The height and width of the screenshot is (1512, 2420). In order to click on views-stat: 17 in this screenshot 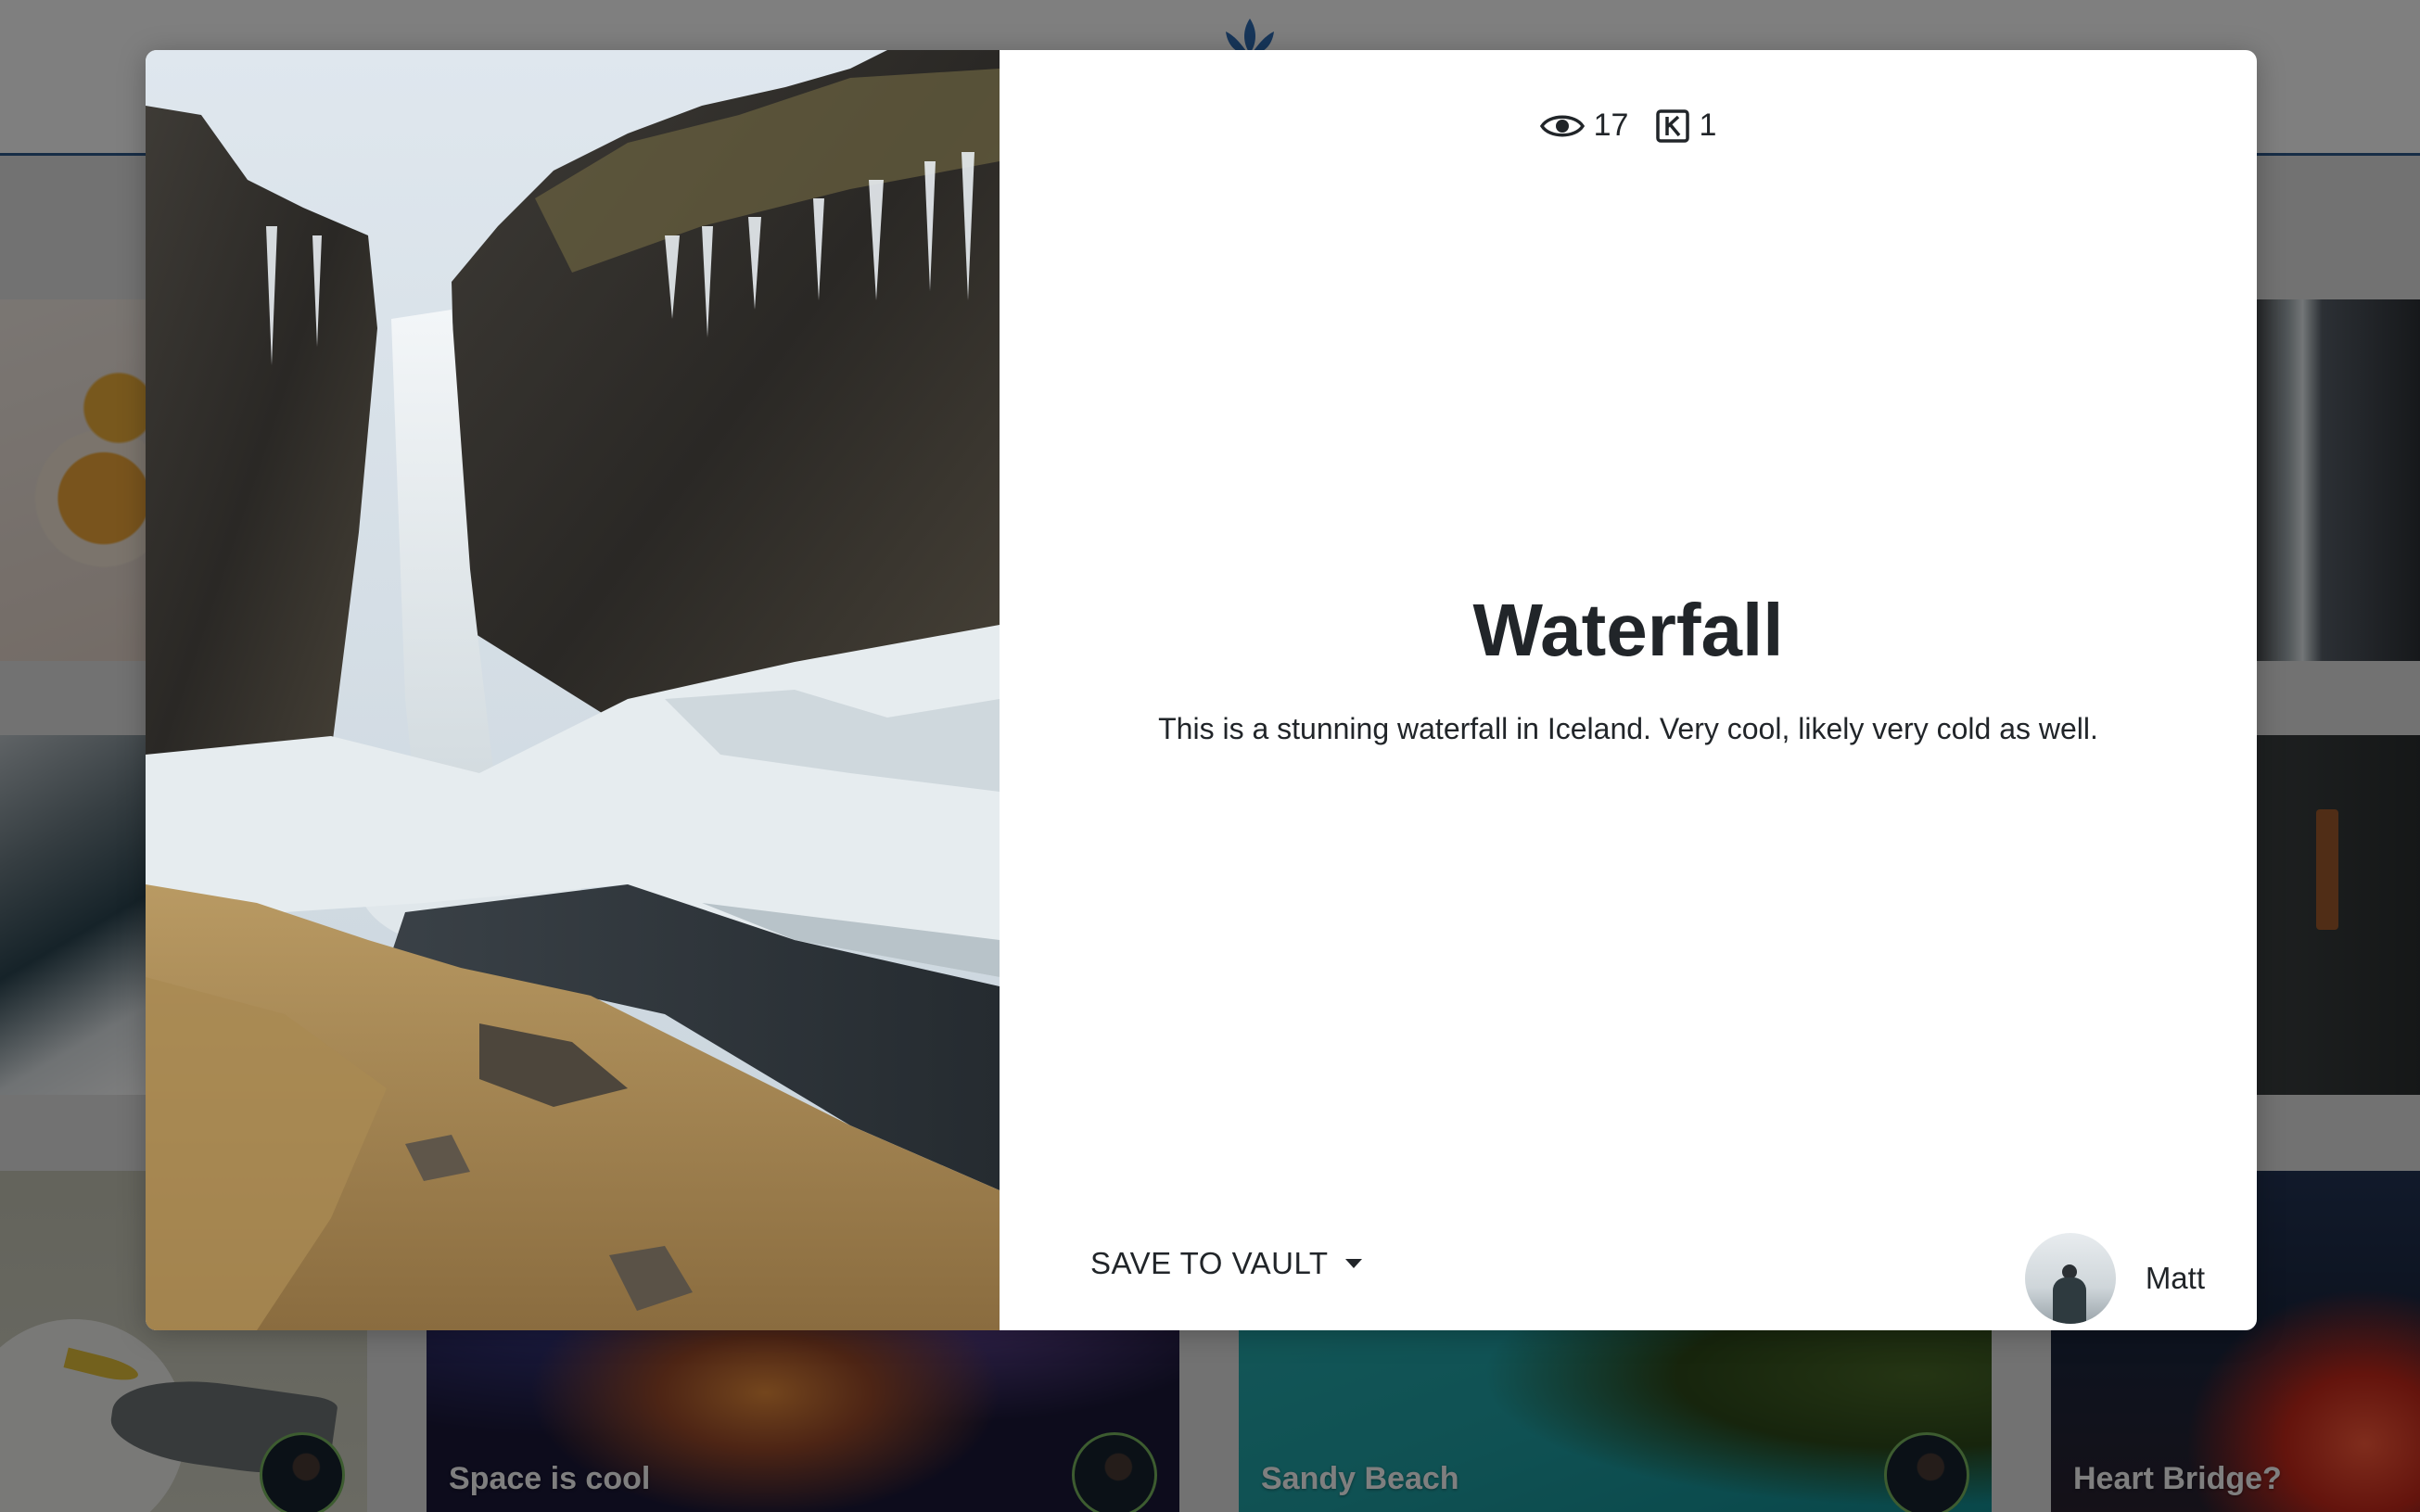, I will do `click(1584, 126)`.